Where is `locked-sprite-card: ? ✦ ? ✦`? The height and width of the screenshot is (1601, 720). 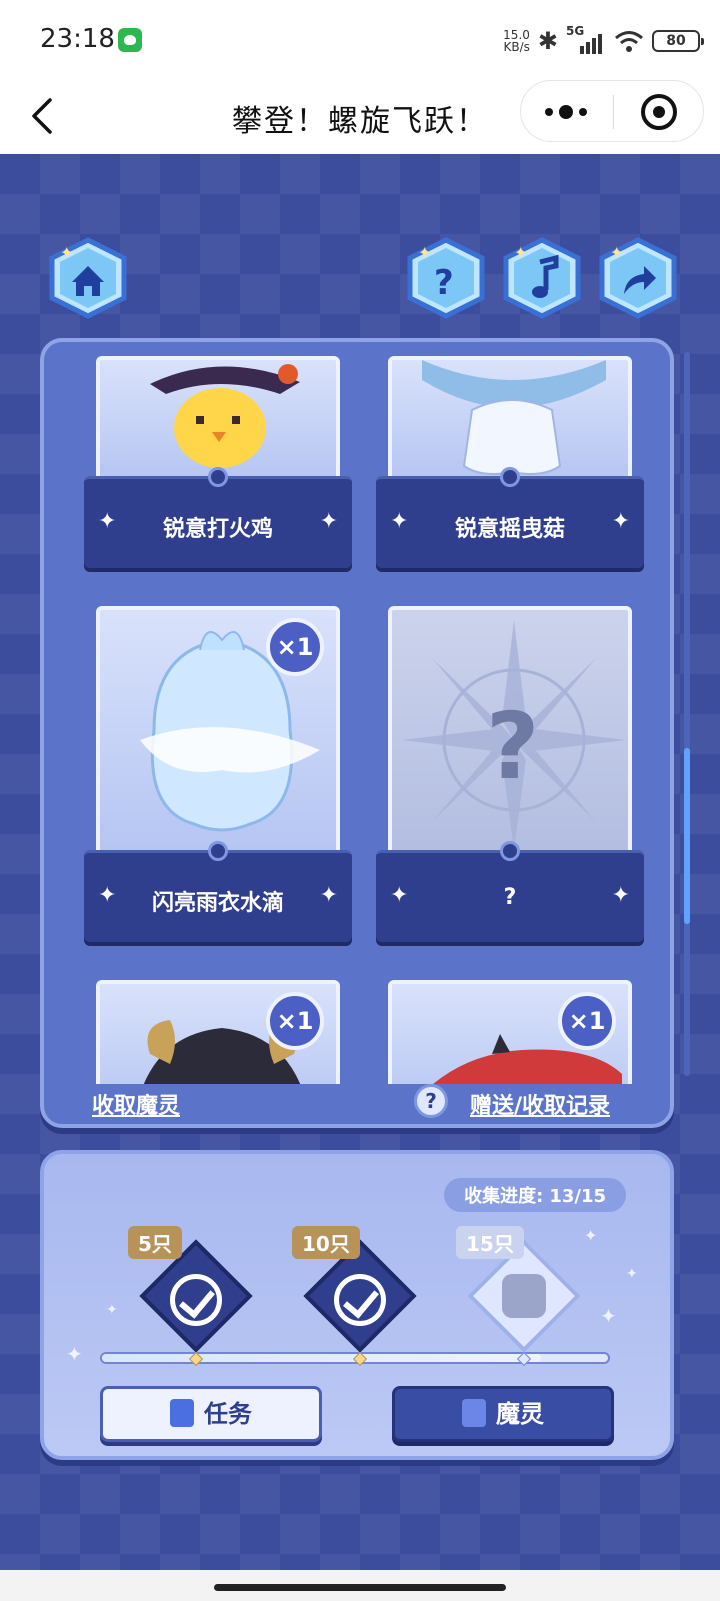 locked-sprite-card: ? ✦ ? ✦ is located at coordinates (510, 776).